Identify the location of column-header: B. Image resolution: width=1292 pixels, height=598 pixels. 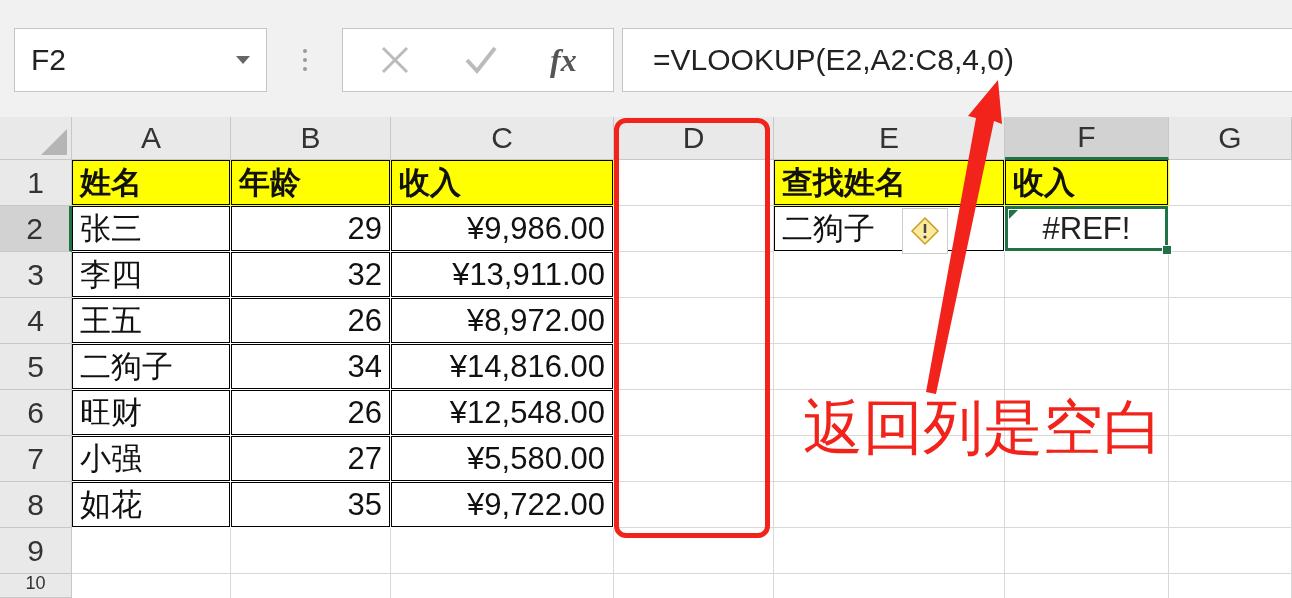
(311, 138).